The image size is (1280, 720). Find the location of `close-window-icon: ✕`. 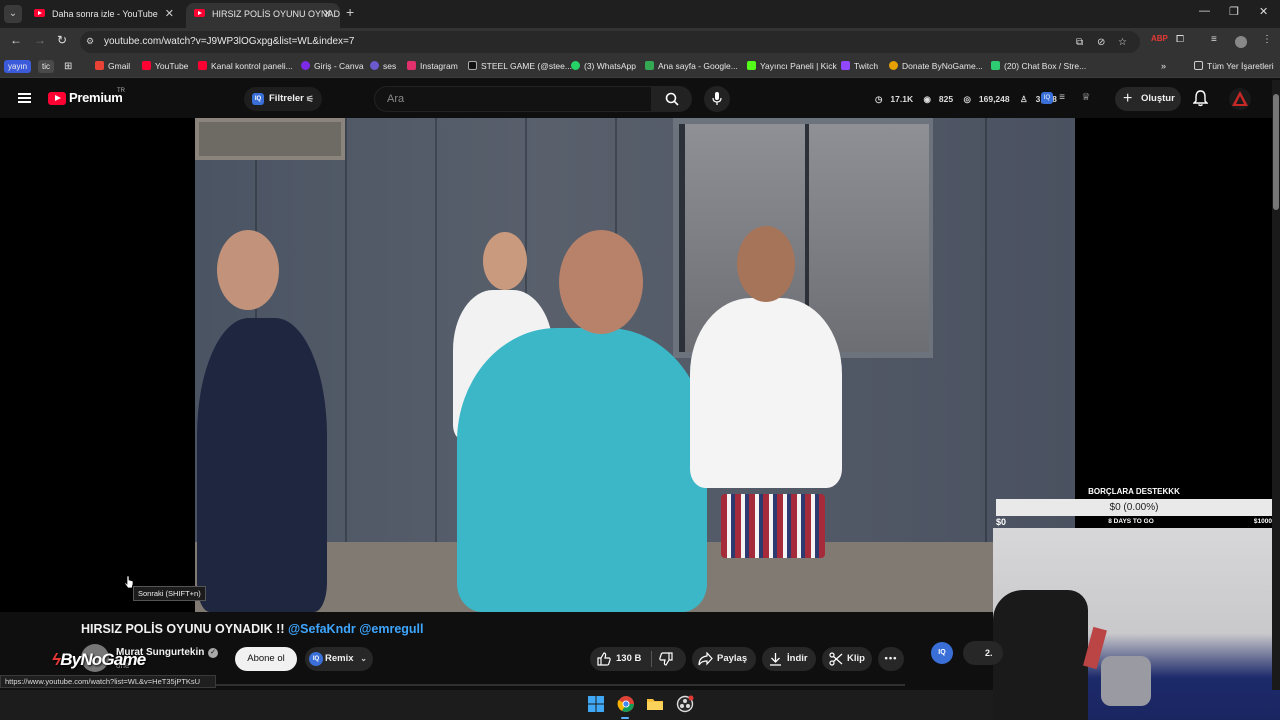

close-window-icon: ✕ is located at coordinates (1263, 11).